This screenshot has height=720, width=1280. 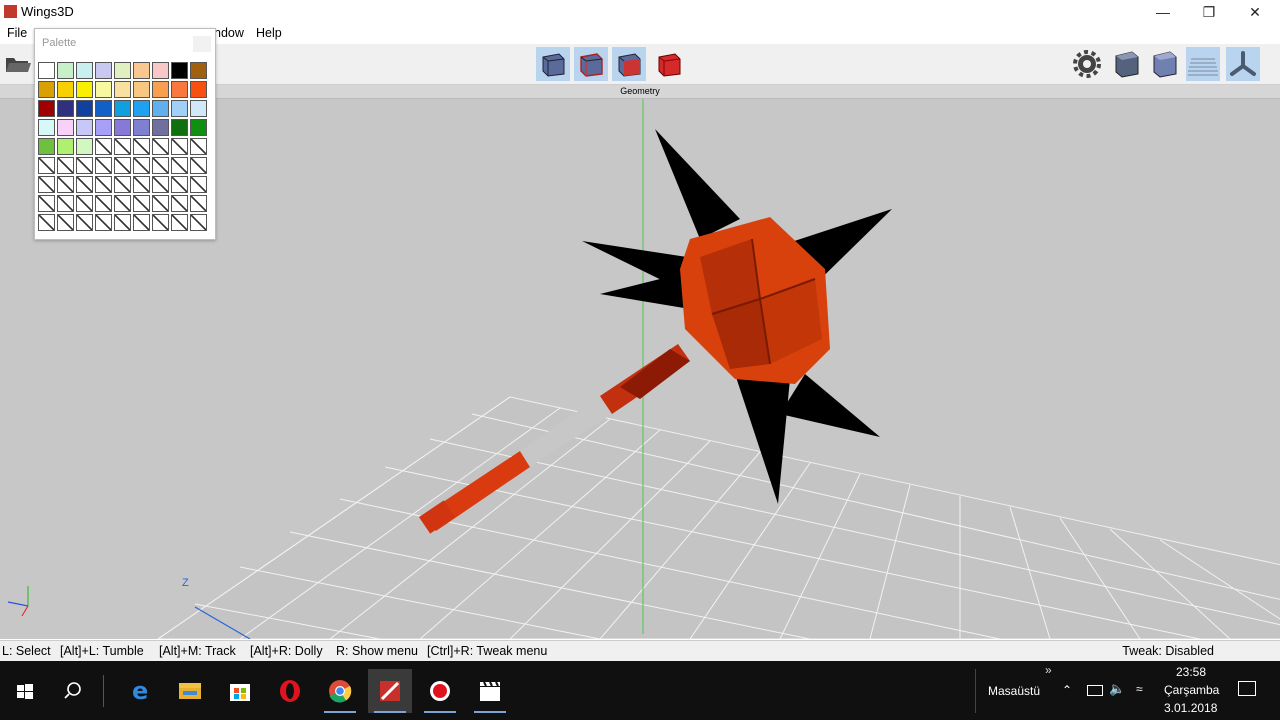 What do you see at coordinates (1255, 12) in the screenshot?
I see `close-button: ✕` at bounding box center [1255, 12].